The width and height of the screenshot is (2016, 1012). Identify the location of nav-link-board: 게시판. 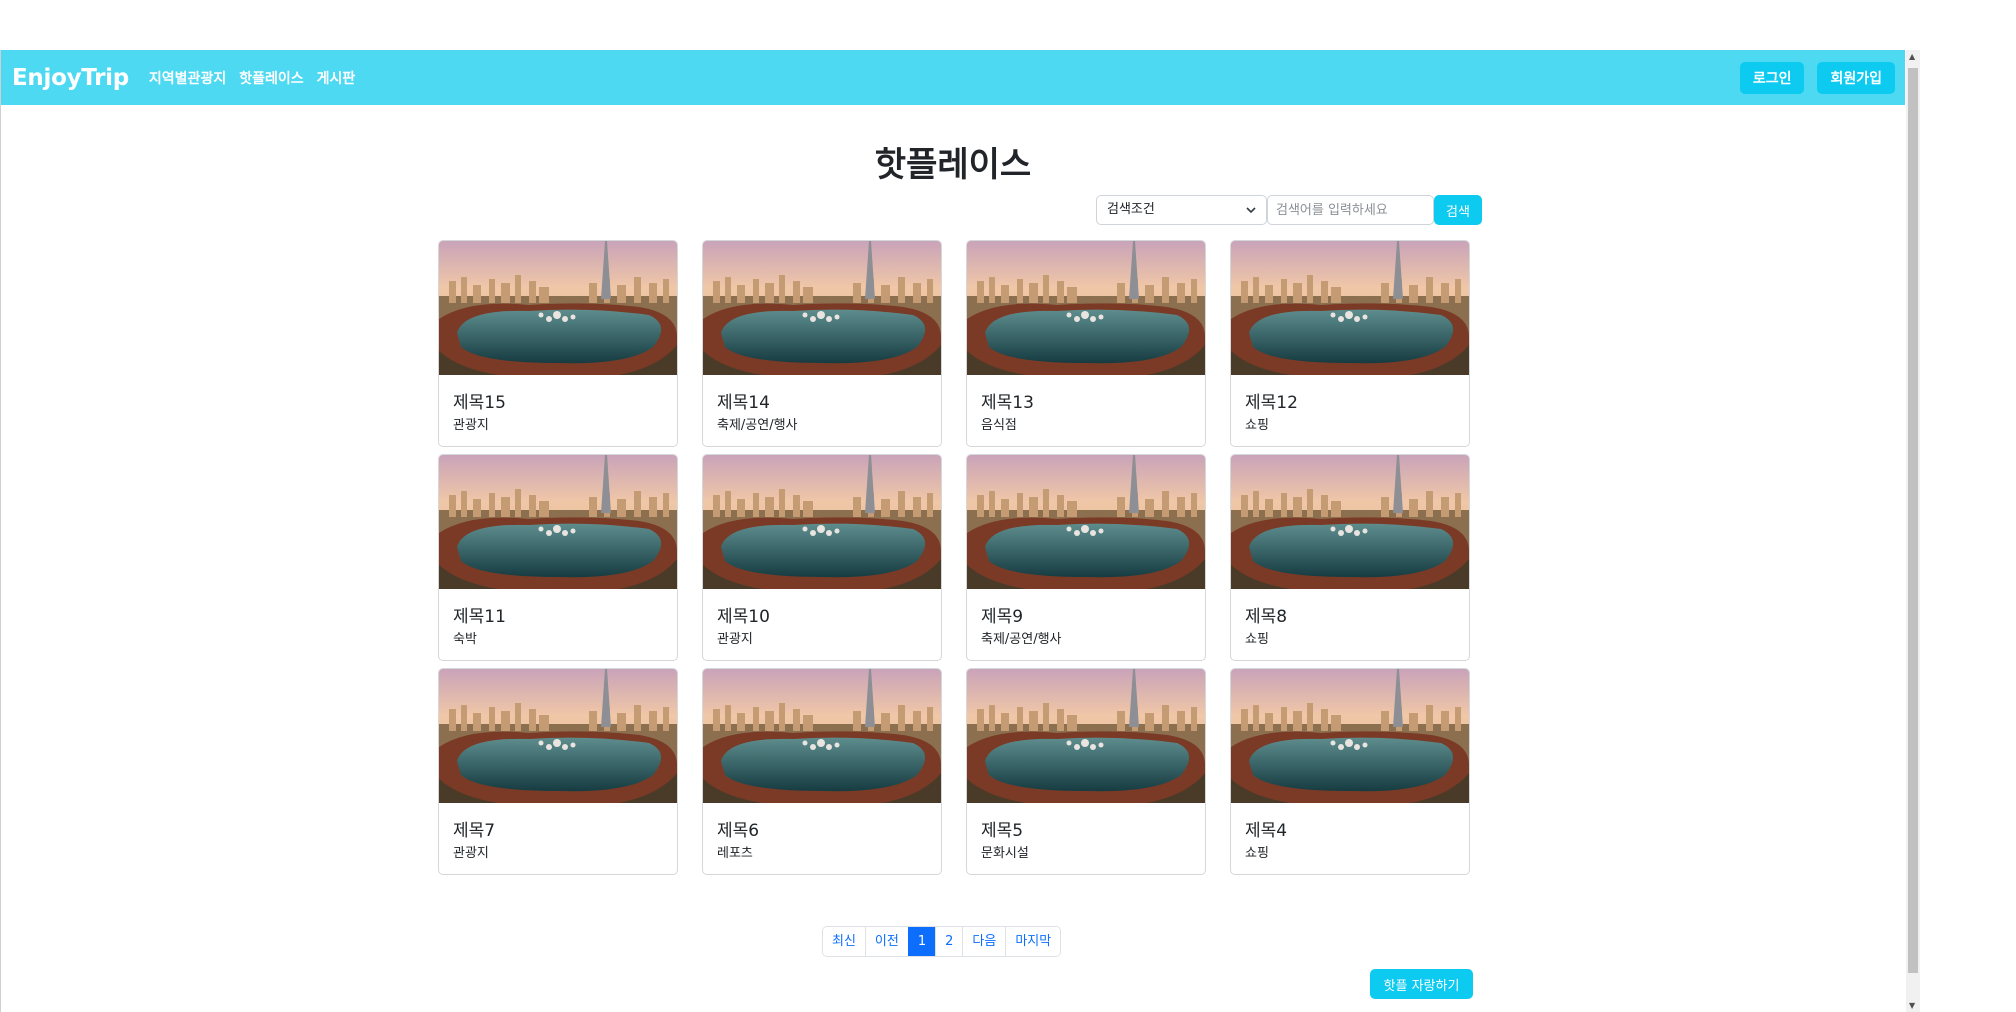
(336, 78).